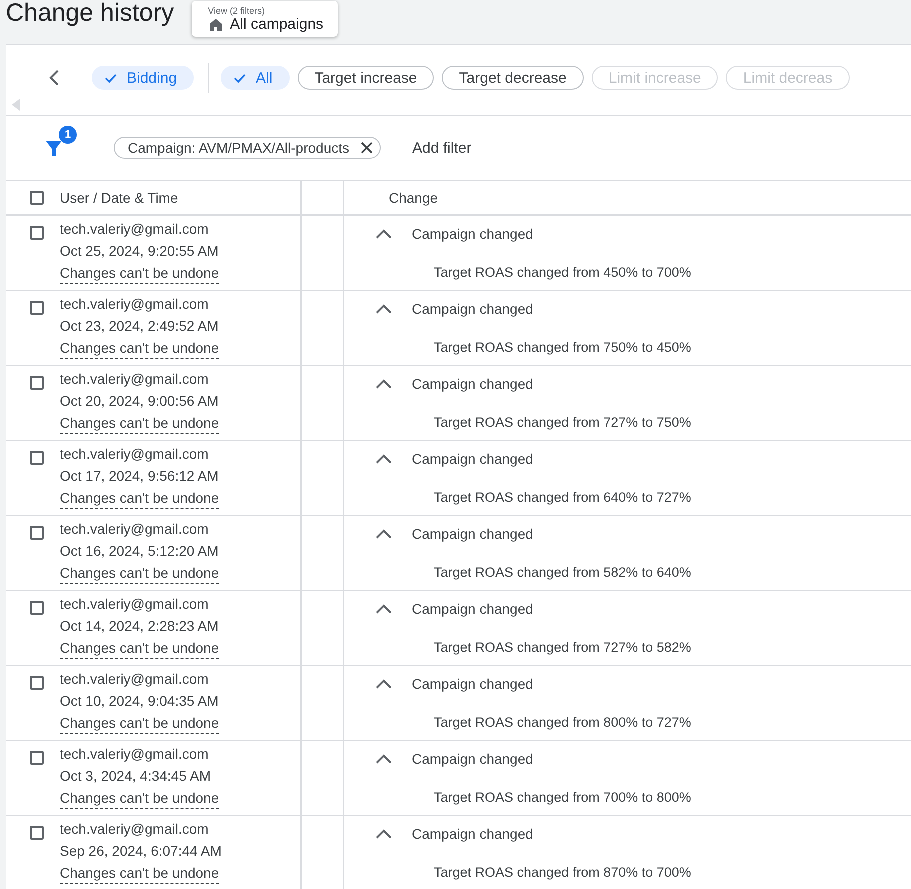 This screenshot has width=911, height=889. What do you see at coordinates (367, 148) in the screenshot?
I see `close-icon` at bounding box center [367, 148].